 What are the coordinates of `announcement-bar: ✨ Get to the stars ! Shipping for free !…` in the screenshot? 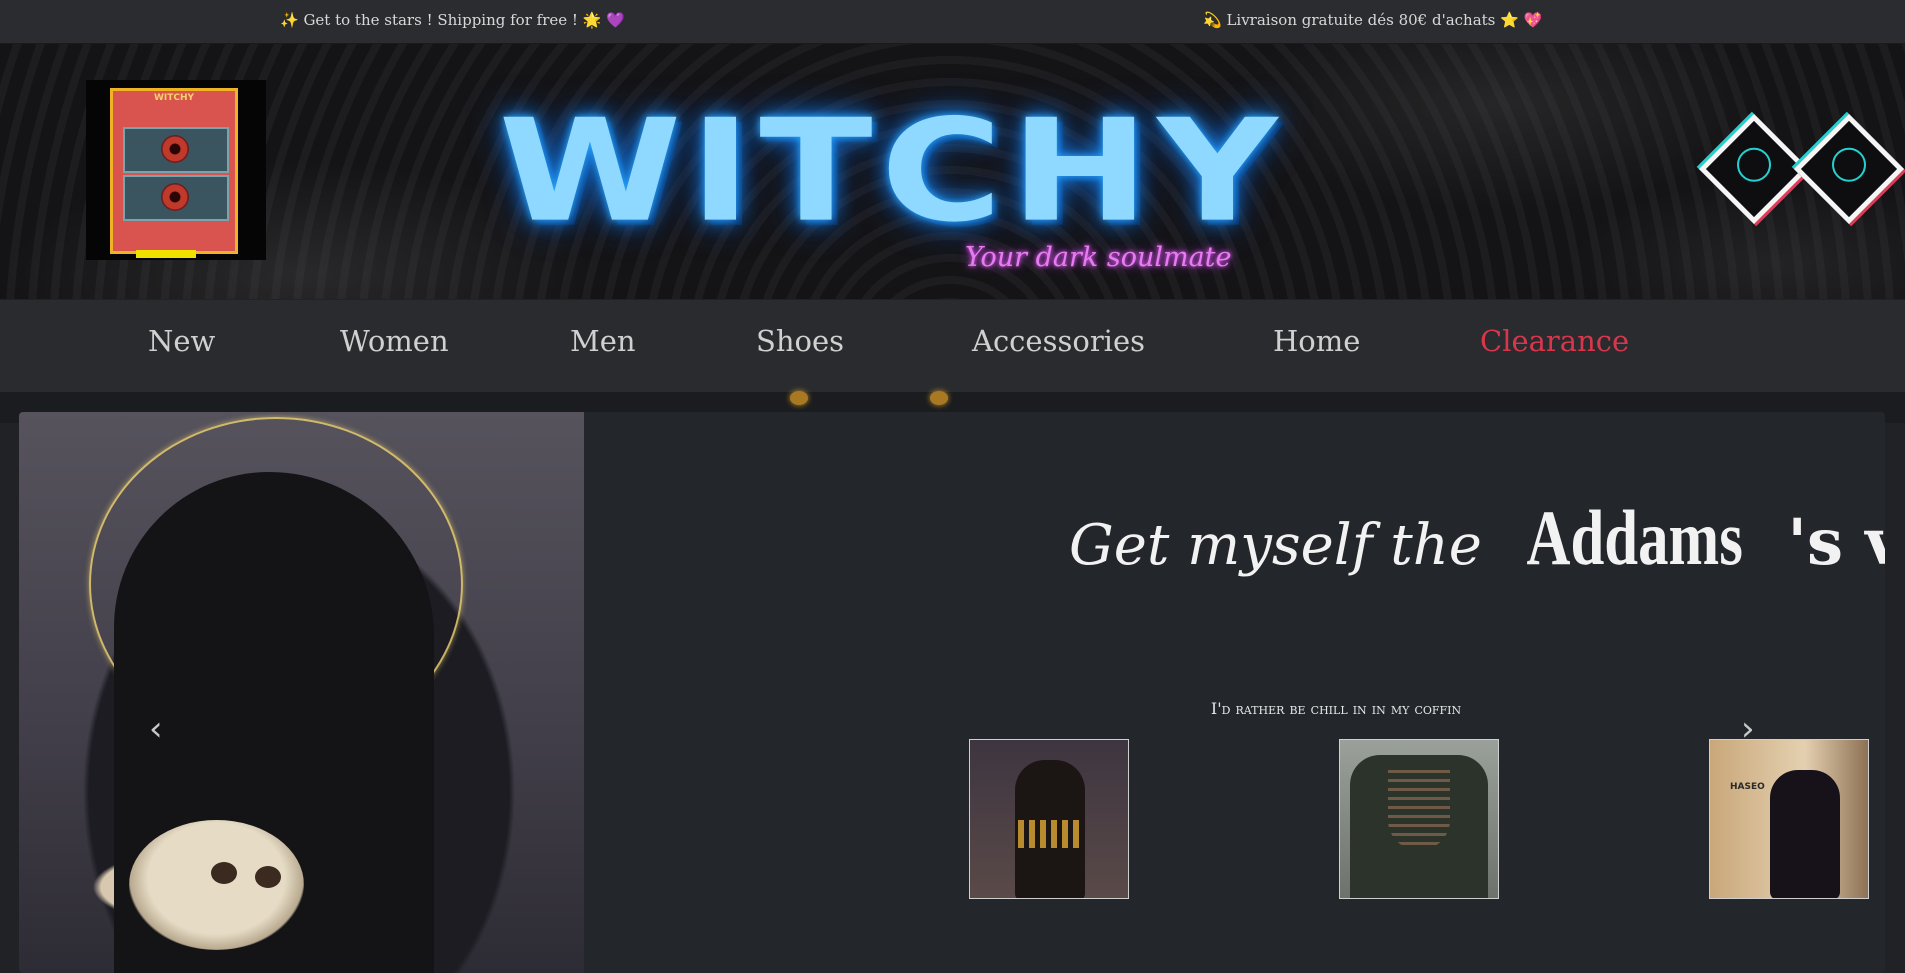 It's located at (952, 22).